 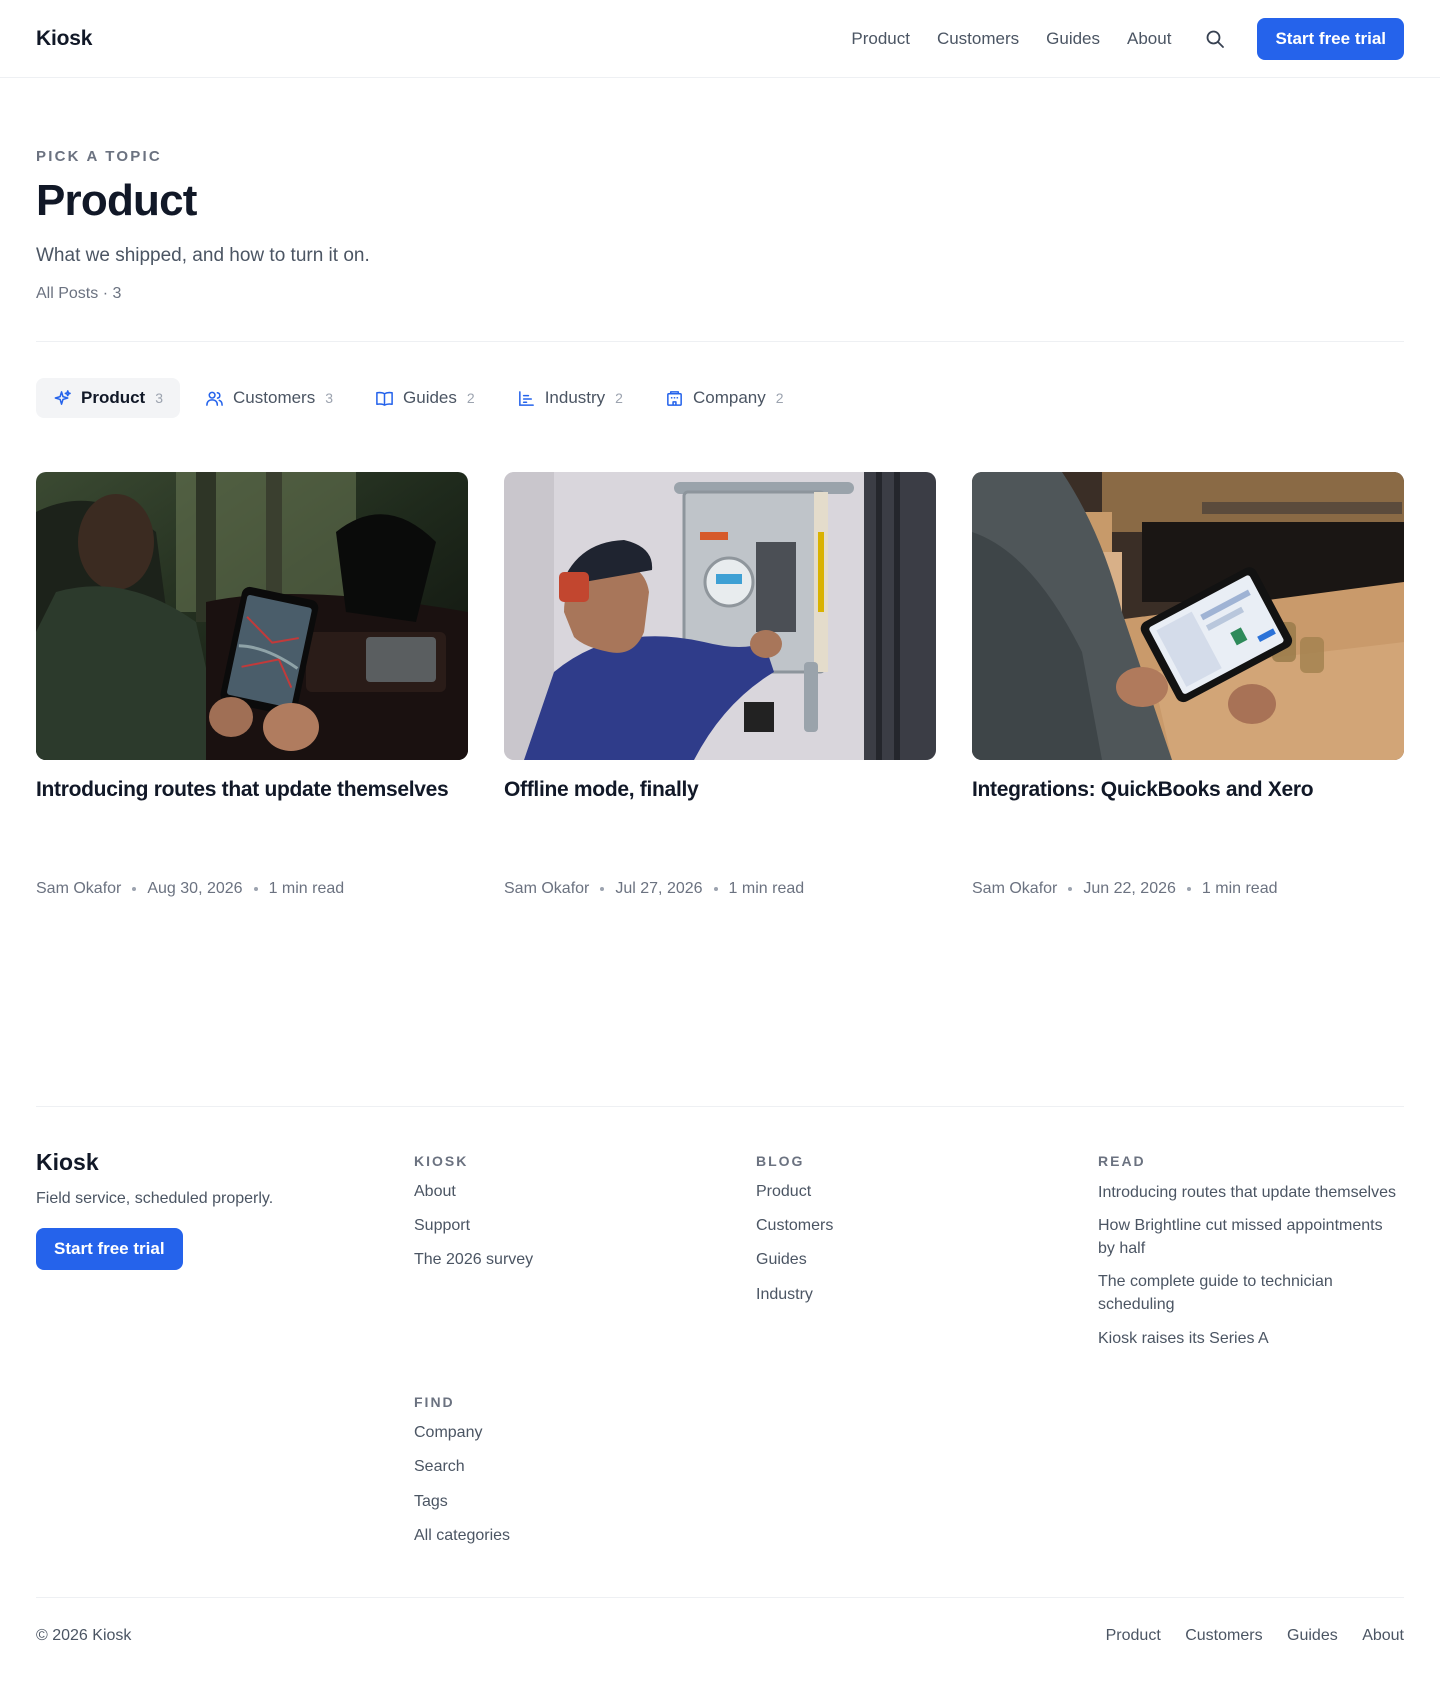 I want to click on post-meta: Sam Okafor Aug 30, 2026 1 min read, so click(x=252, y=889).